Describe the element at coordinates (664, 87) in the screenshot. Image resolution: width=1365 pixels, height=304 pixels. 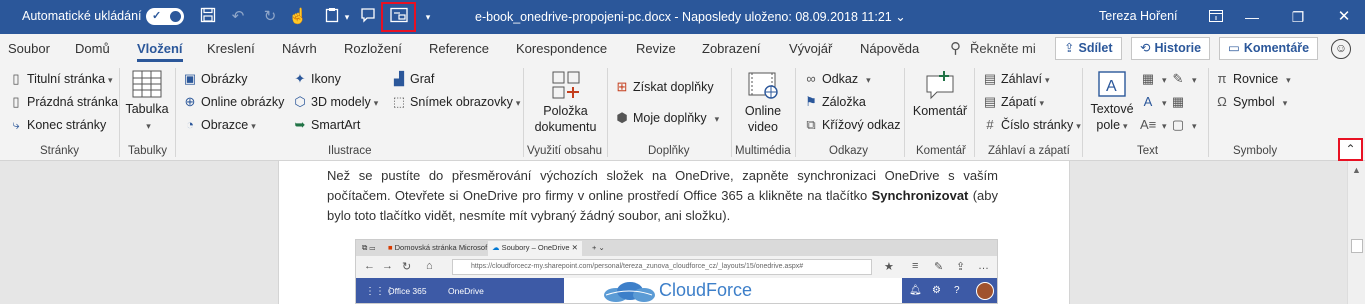
I see `get-addins-button: ⊞ Získat doplňky` at that location.